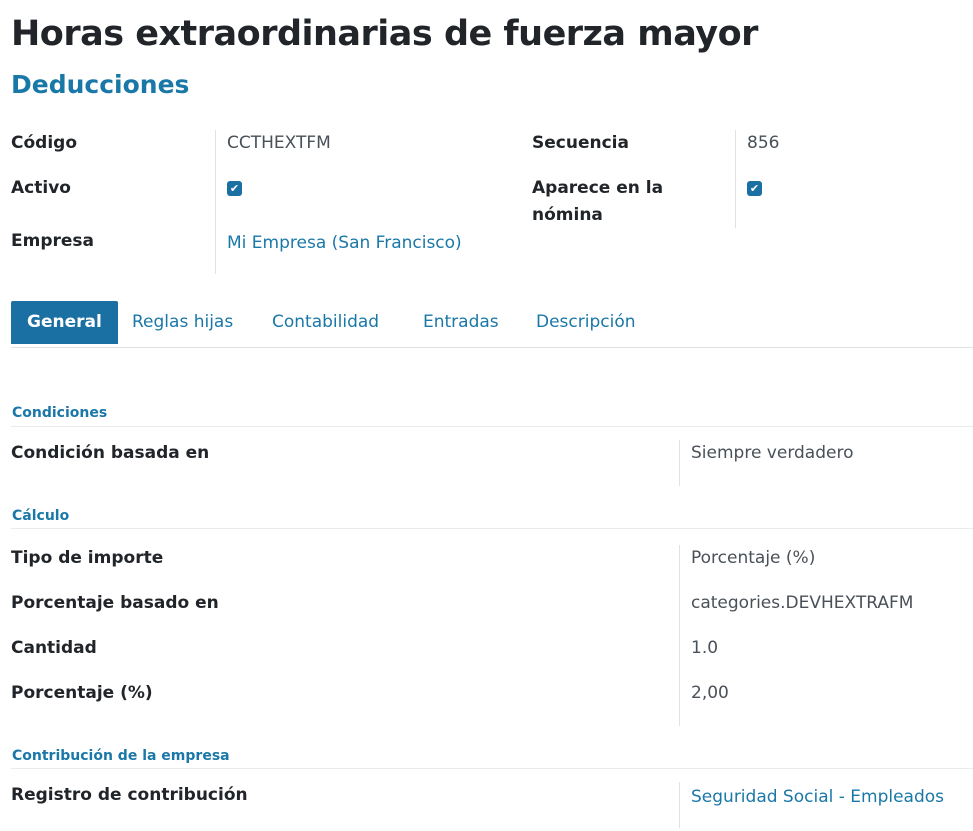 The image size is (973, 831). I want to click on condicion-basada-label: Condición basada en, so click(110, 453).